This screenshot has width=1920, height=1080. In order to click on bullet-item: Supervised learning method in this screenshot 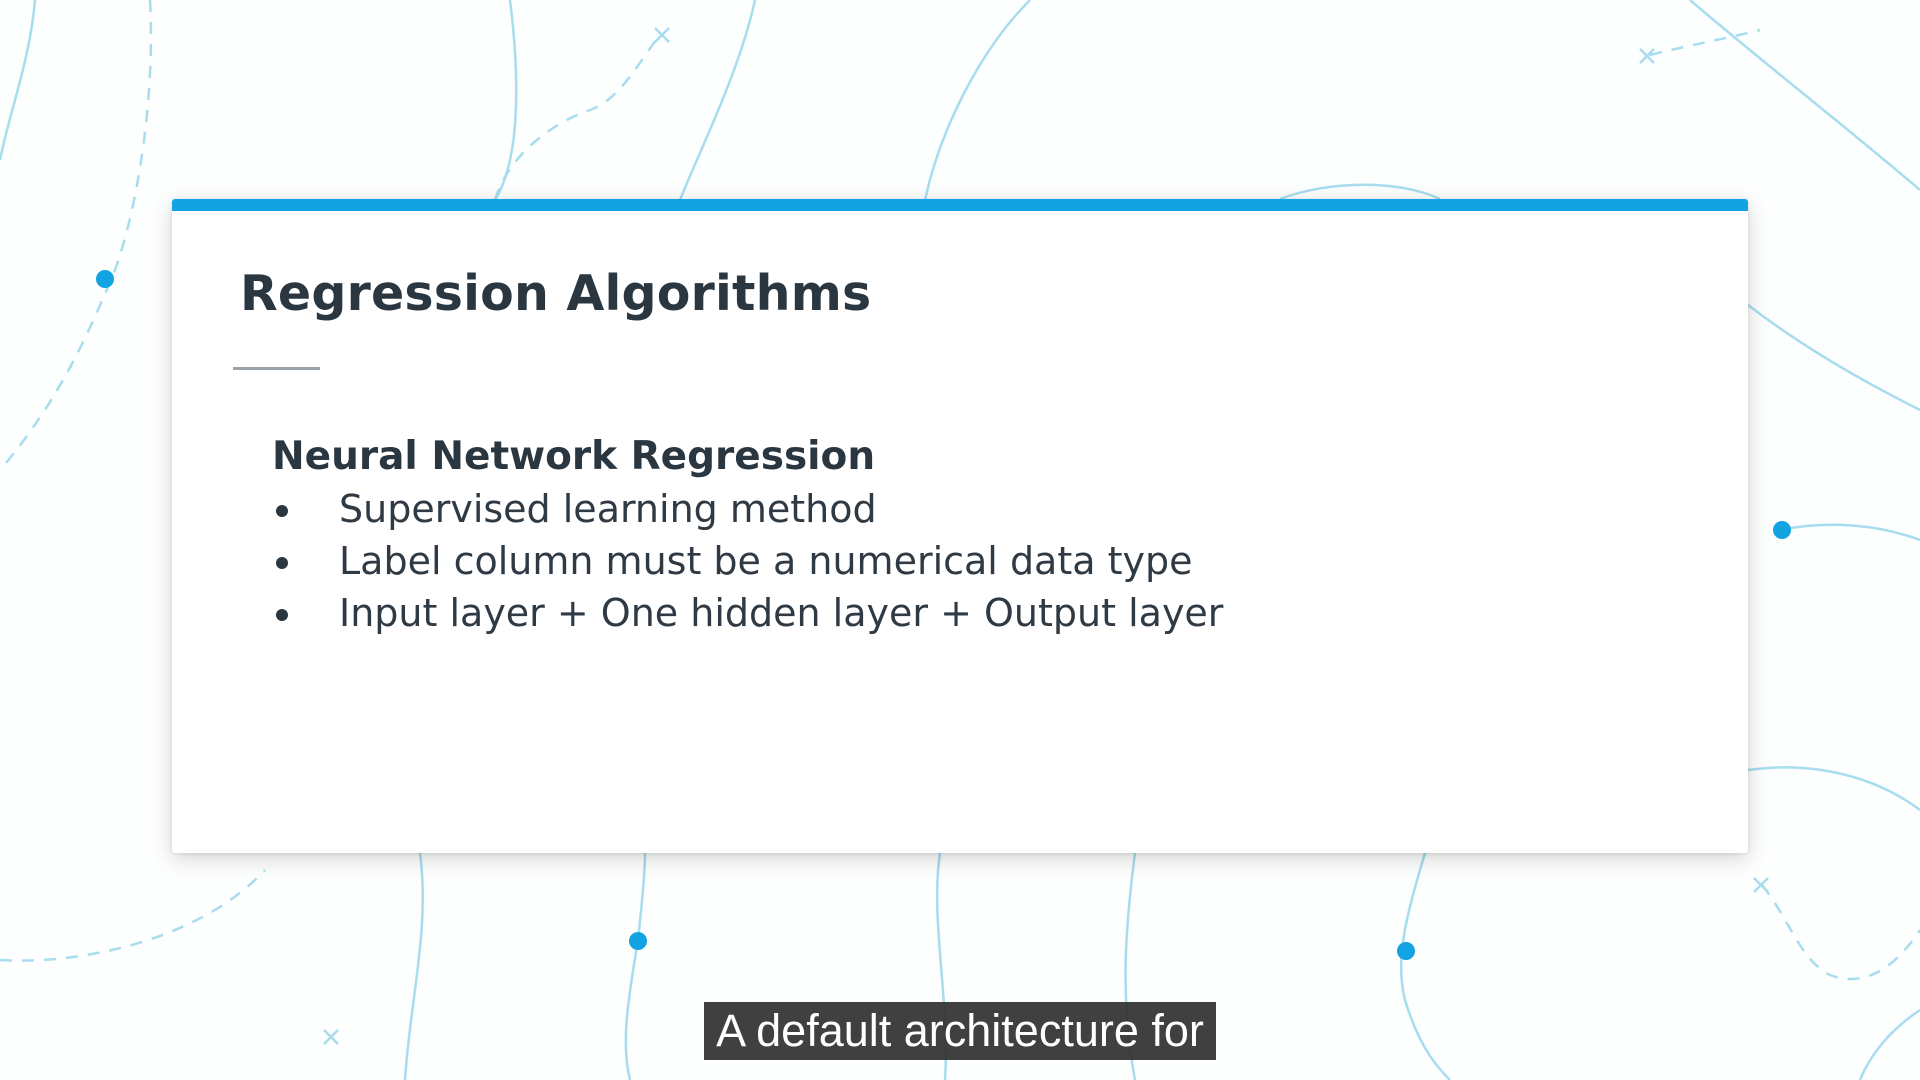, I will do `click(872, 509)`.